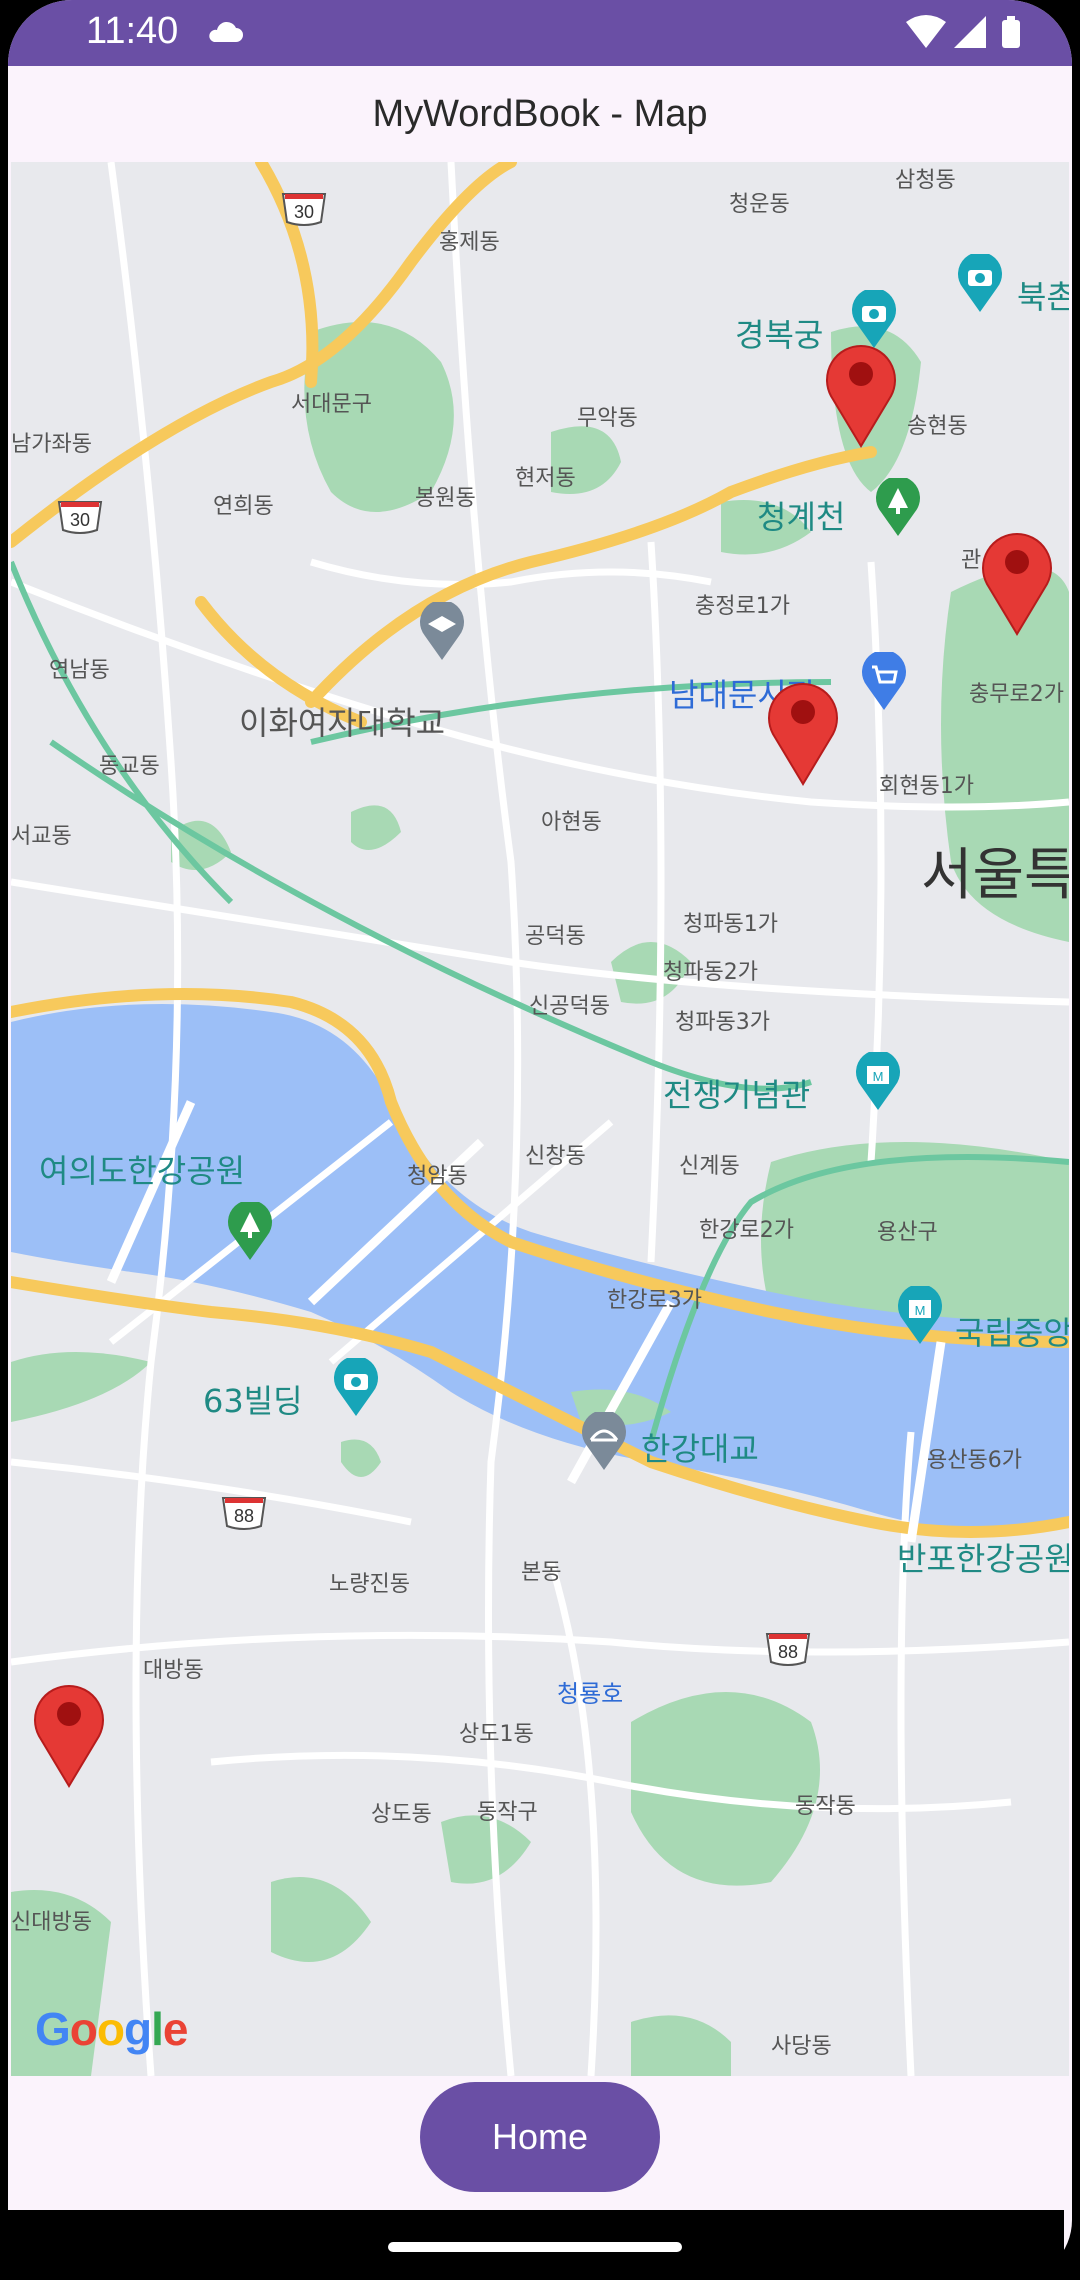 This screenshot has height=2280, width=1080. Describe the element at coordinates (926, 786) in the screenshot. I see `map-label: 회현동1가` at that location.